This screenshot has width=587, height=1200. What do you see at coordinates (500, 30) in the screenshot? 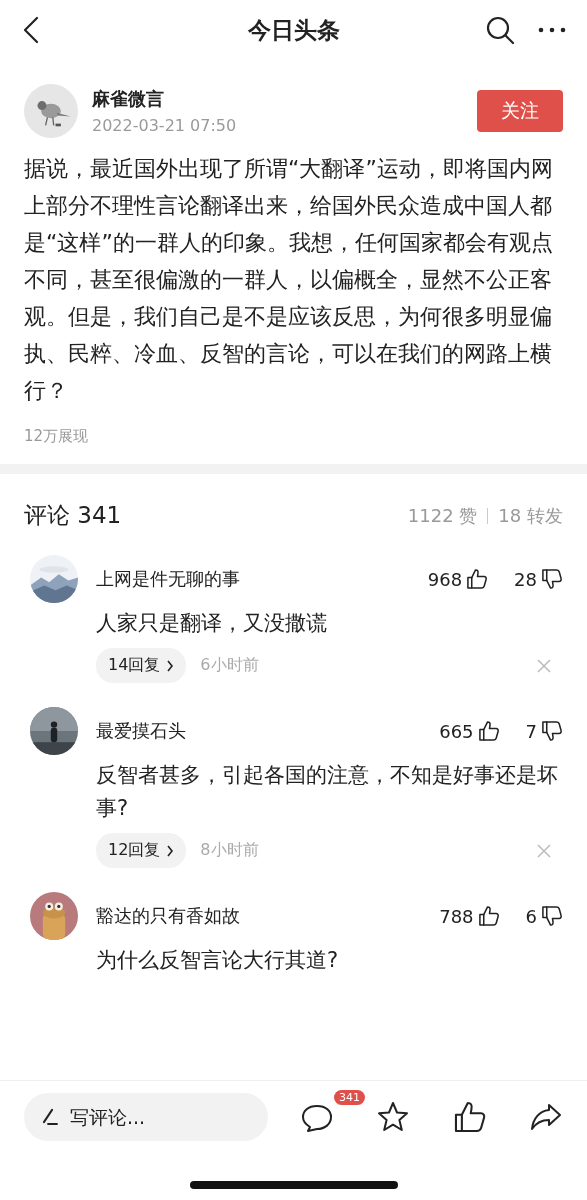
I see `search-icon` at bounding box center [500, 30].